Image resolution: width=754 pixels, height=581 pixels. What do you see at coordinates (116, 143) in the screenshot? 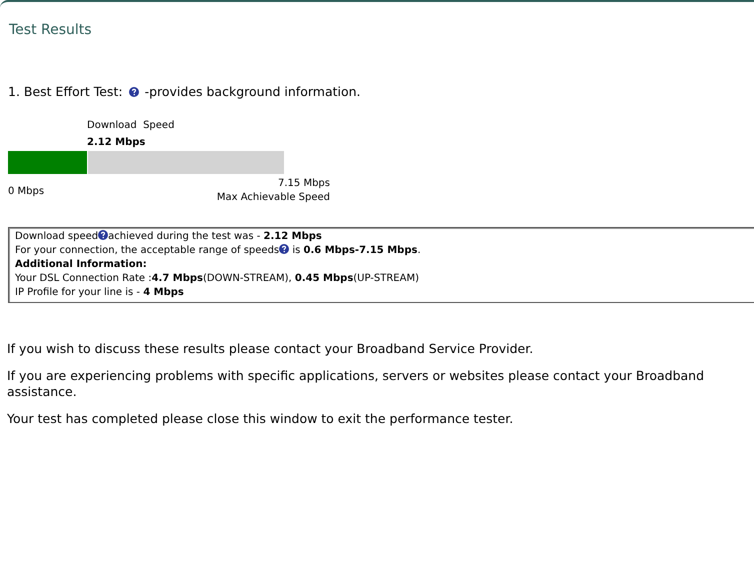
I see `speed-value: 2.12 Mbps` at bounding box center [116, 143].